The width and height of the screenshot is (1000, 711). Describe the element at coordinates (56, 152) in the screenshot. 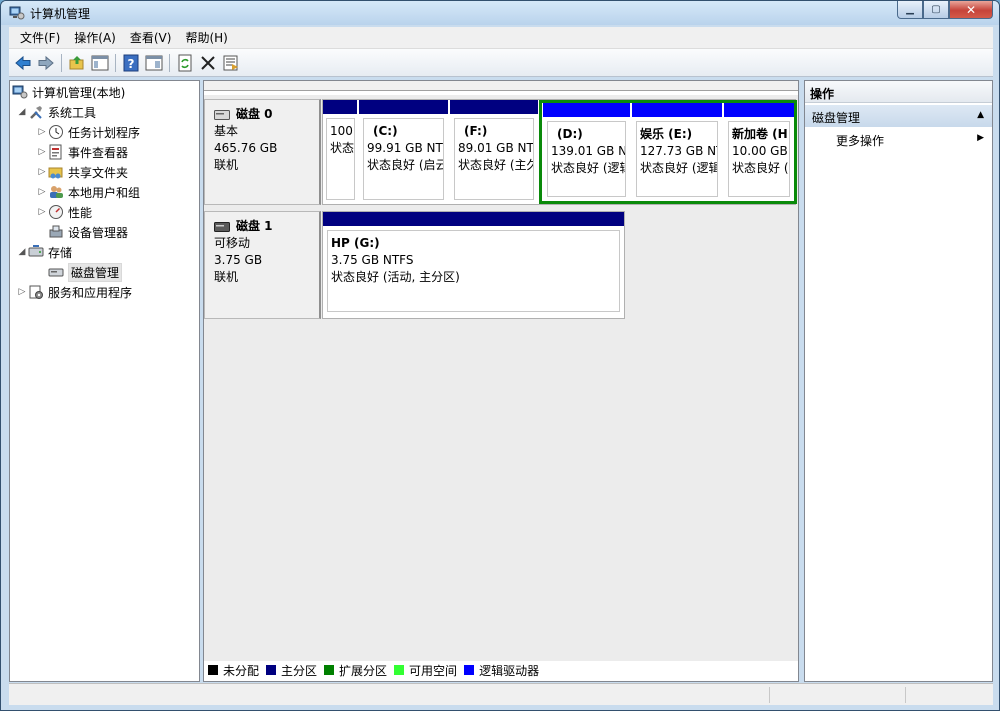

I see `event-log-icon` at that location.